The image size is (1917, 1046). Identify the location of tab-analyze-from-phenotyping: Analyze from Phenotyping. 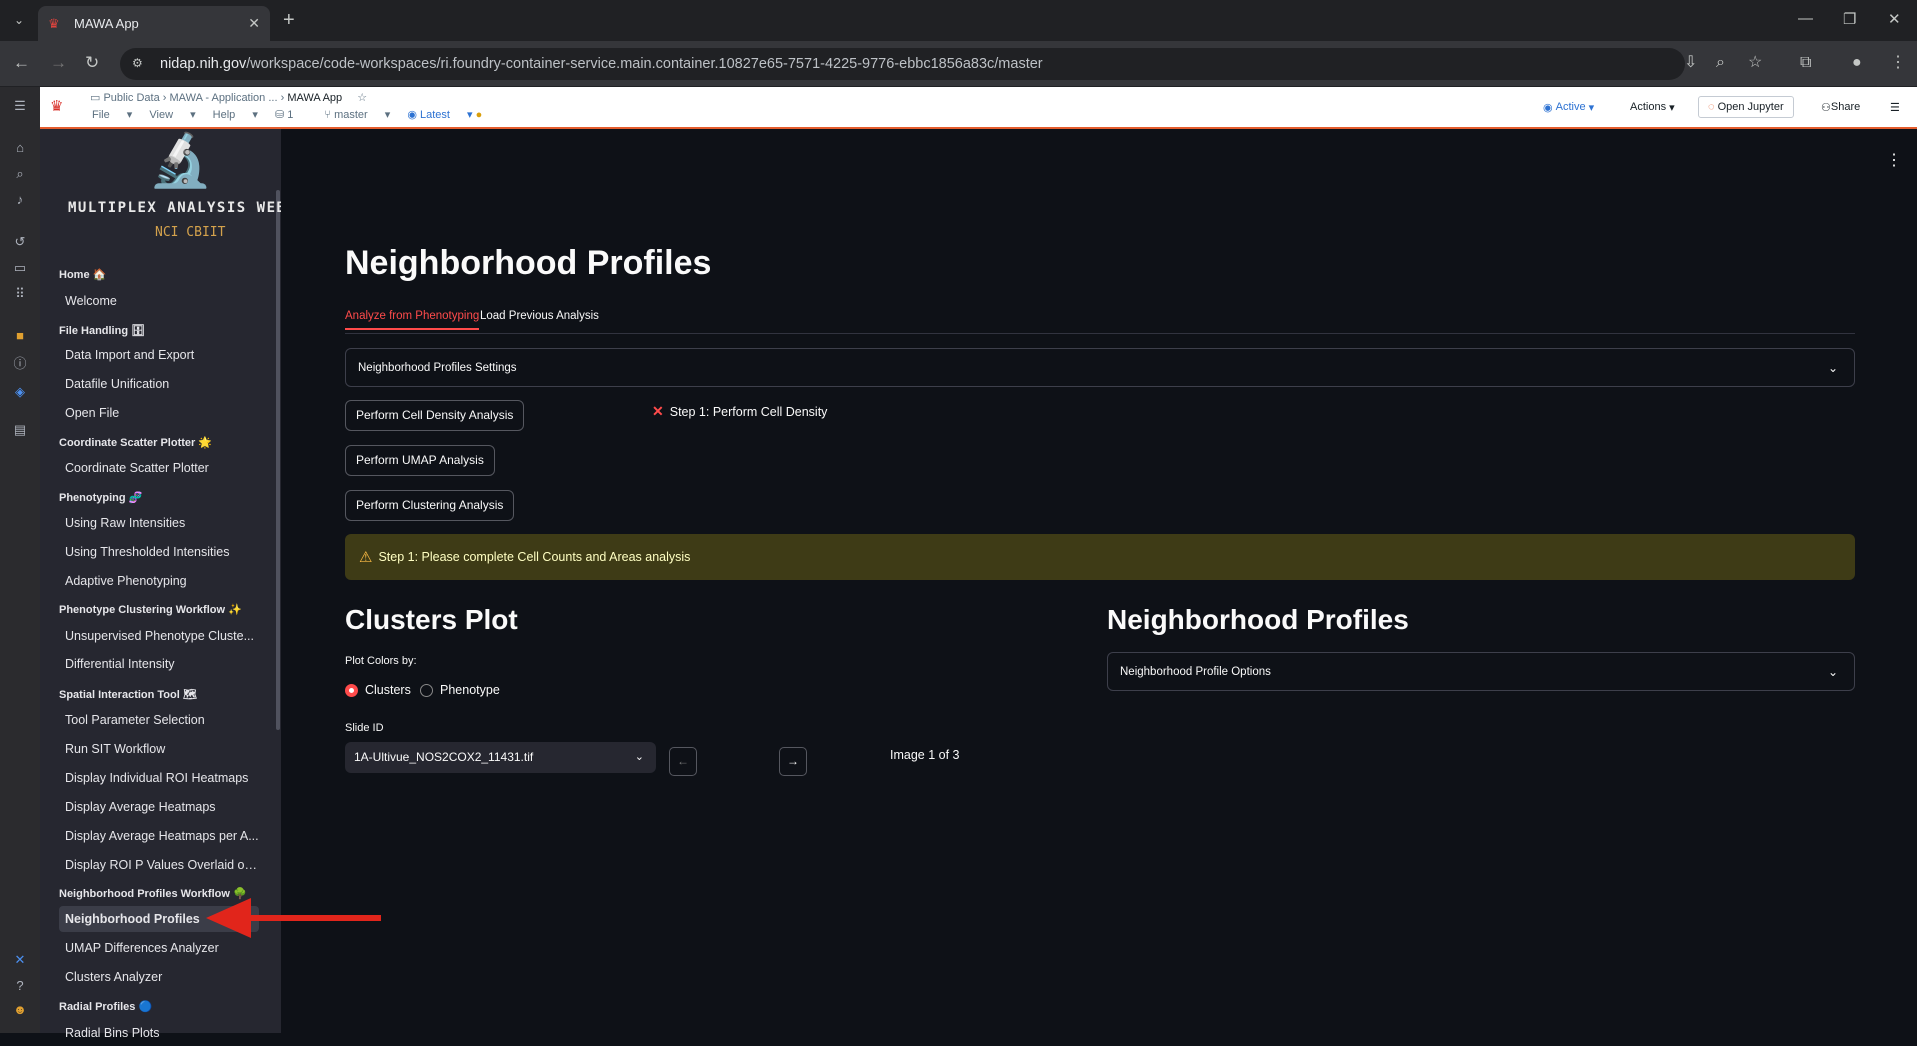
(412, 320).